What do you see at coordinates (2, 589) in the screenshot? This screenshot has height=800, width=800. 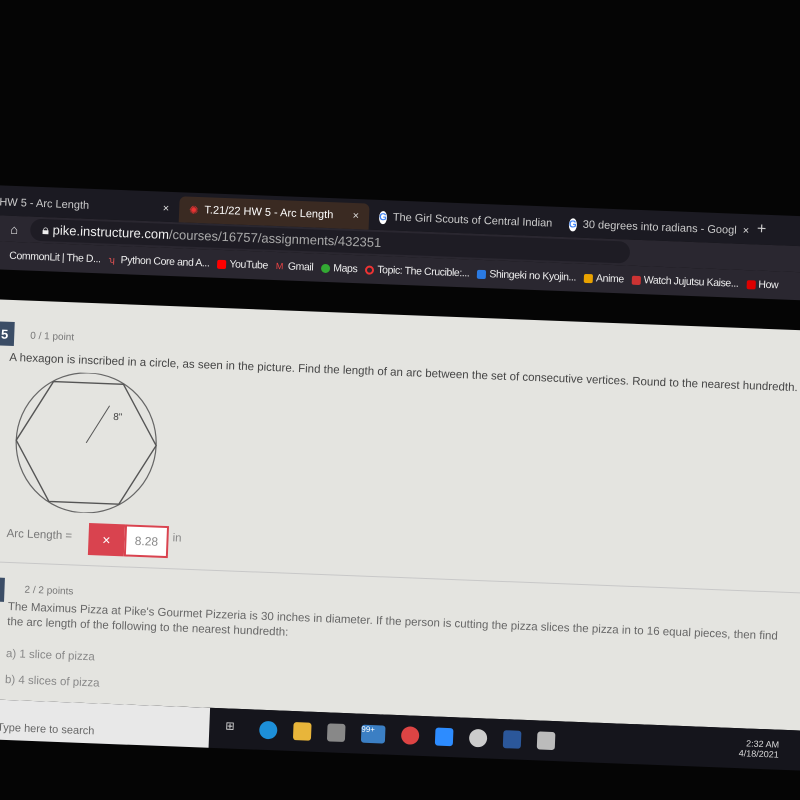 I see `question-number: 6` at bounding box center [2, 589].